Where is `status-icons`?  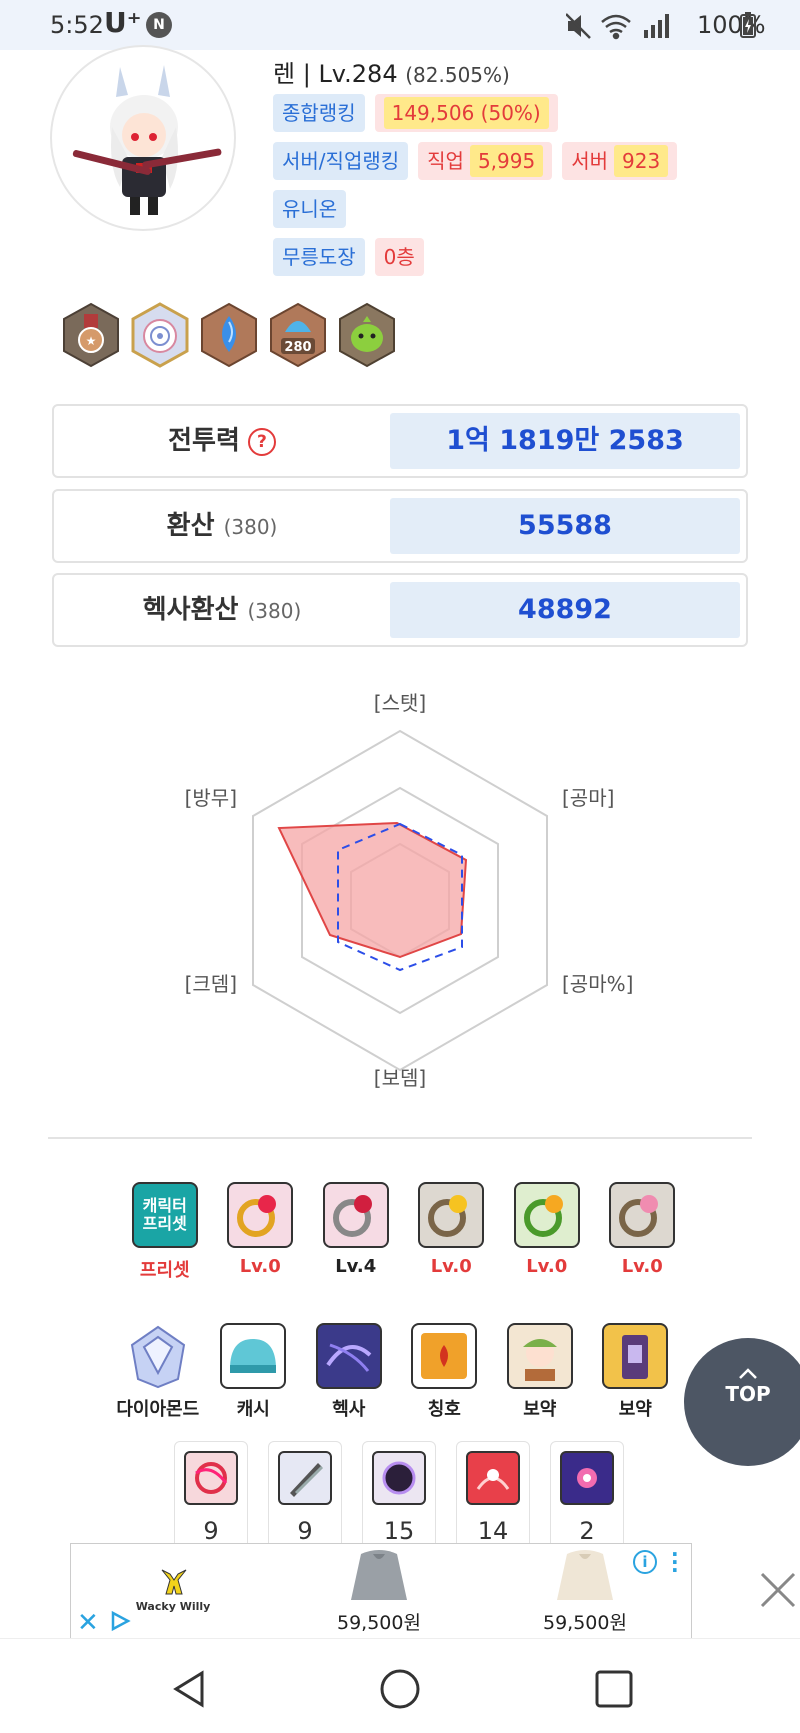 status-icons is located at coordinates (617, 26).